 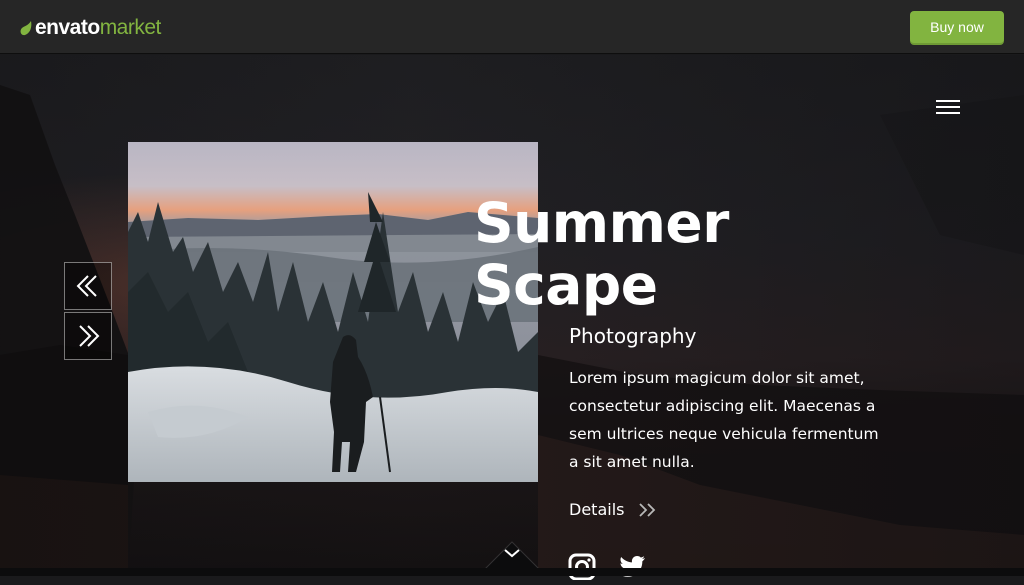 I want to click on slide-title: Summer Scape, so click(x=601, y=254).